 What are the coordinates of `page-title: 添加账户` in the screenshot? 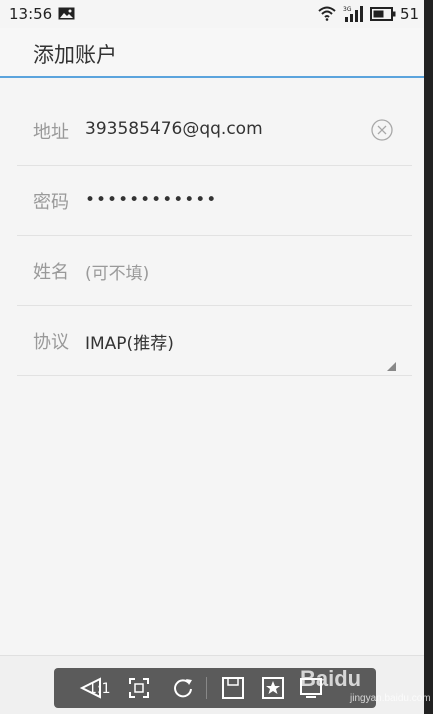 It's located at (75, 55).